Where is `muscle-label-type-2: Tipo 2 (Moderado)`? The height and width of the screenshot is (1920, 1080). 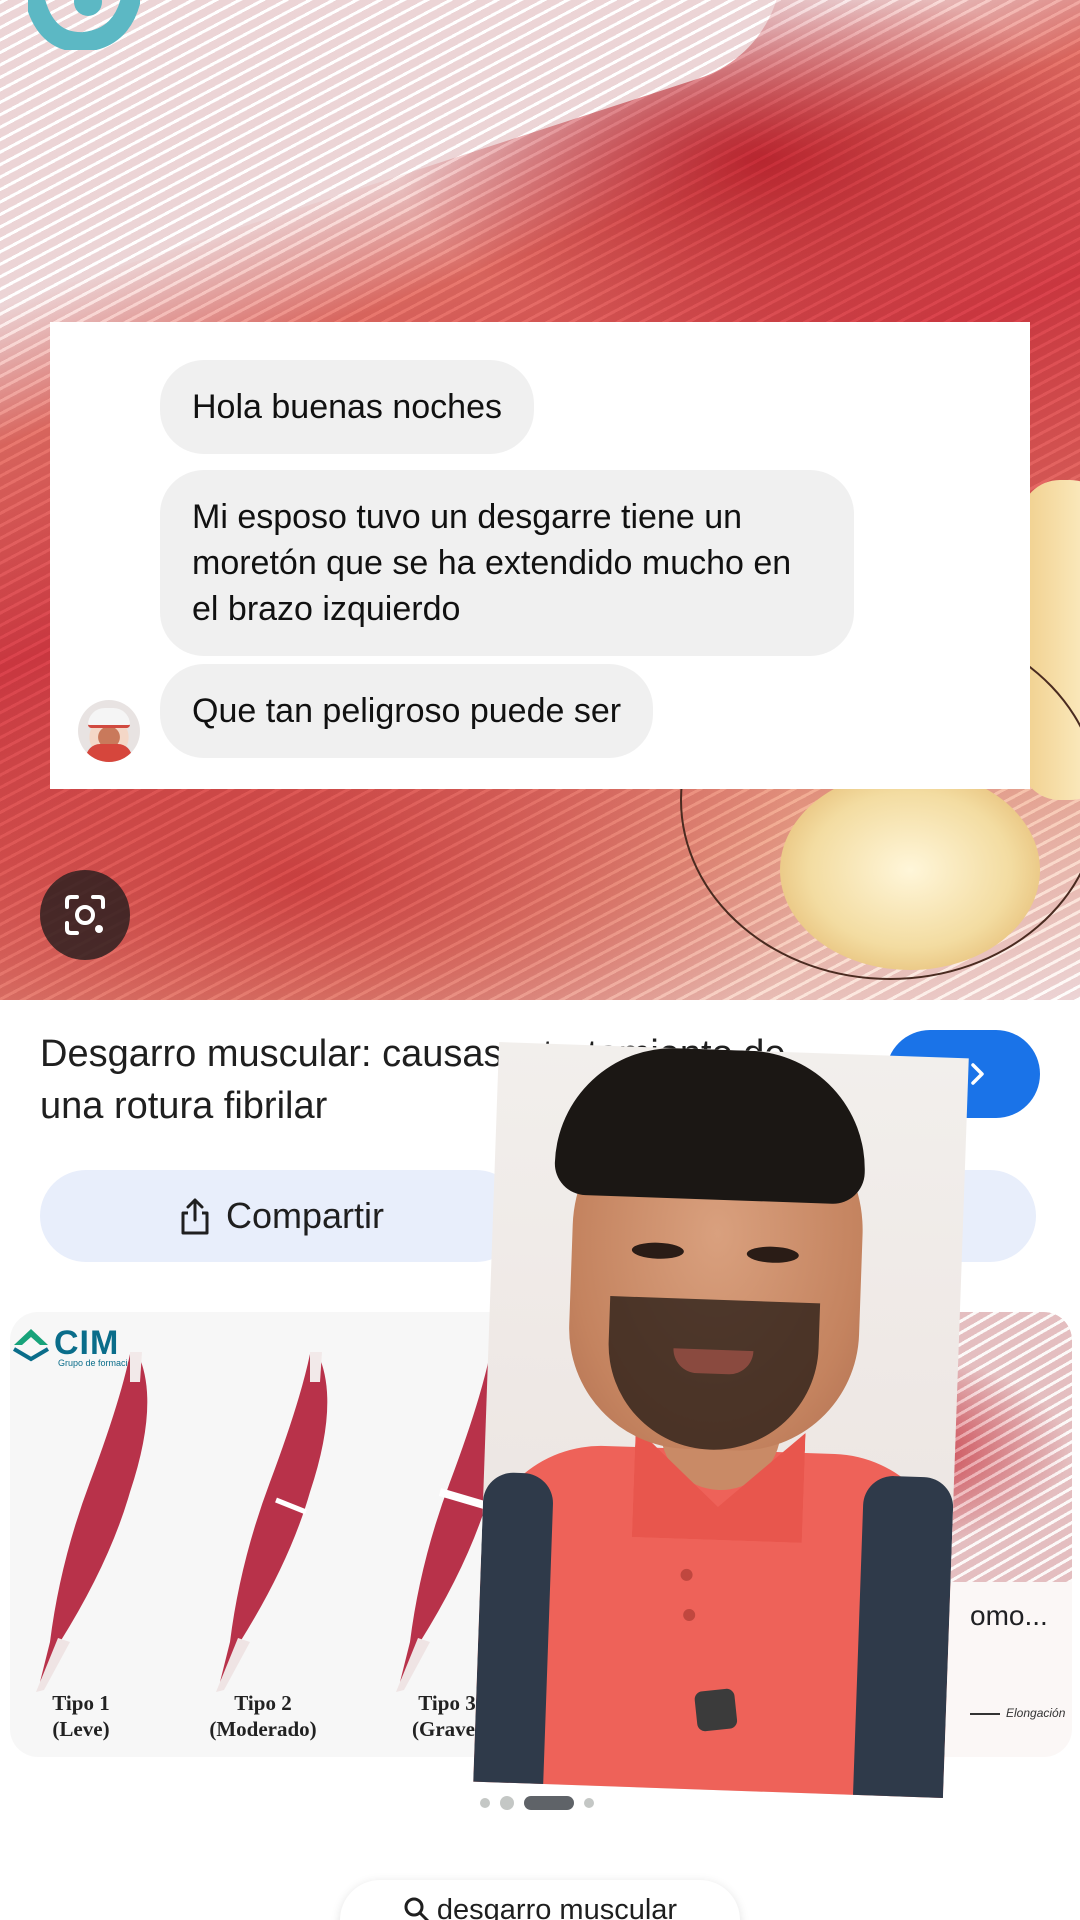 muscle-label-type-2: Tipo 2 (Moderado) is located at coordinates (263, 1716).